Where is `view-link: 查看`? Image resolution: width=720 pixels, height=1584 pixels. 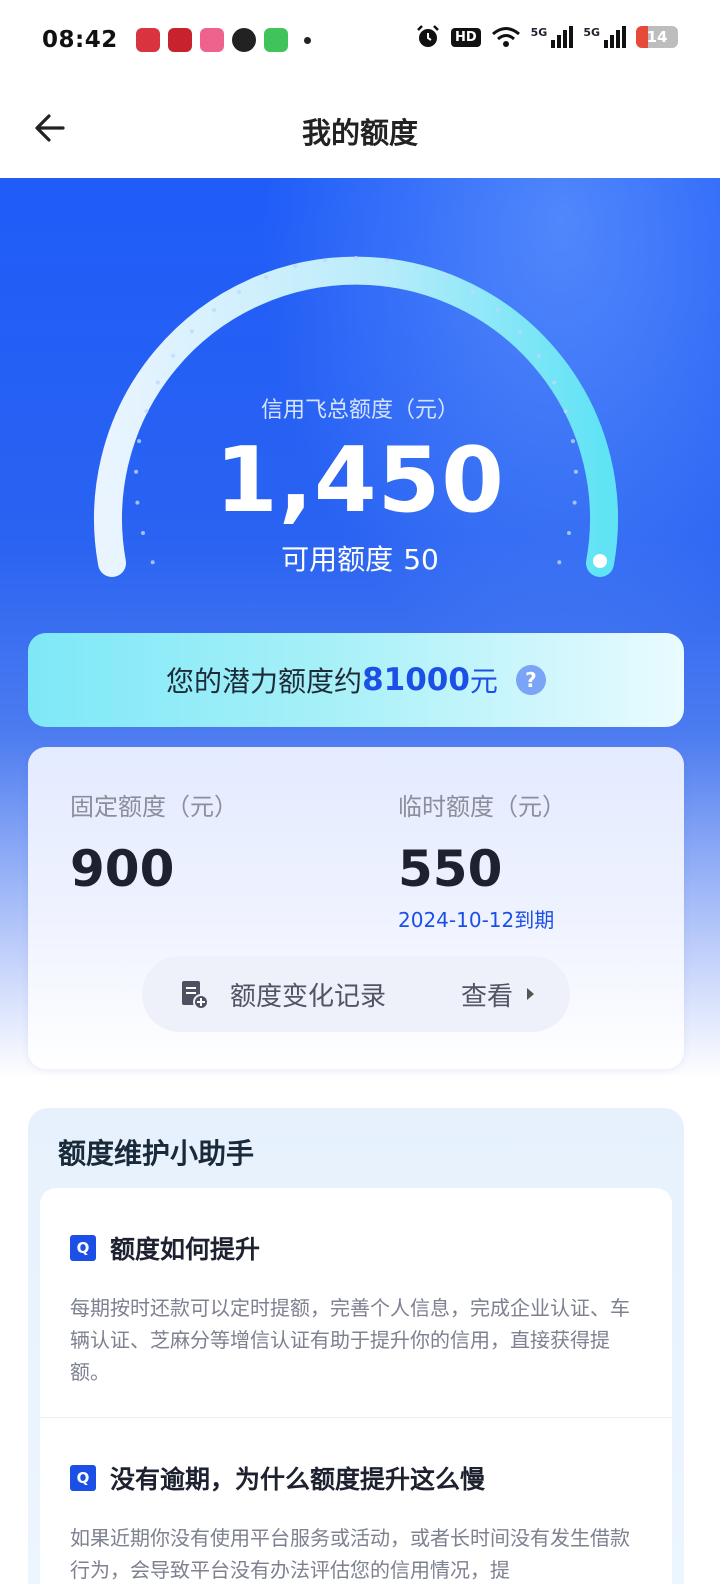
view-link: 查看 is located at coordinates (497, 994).